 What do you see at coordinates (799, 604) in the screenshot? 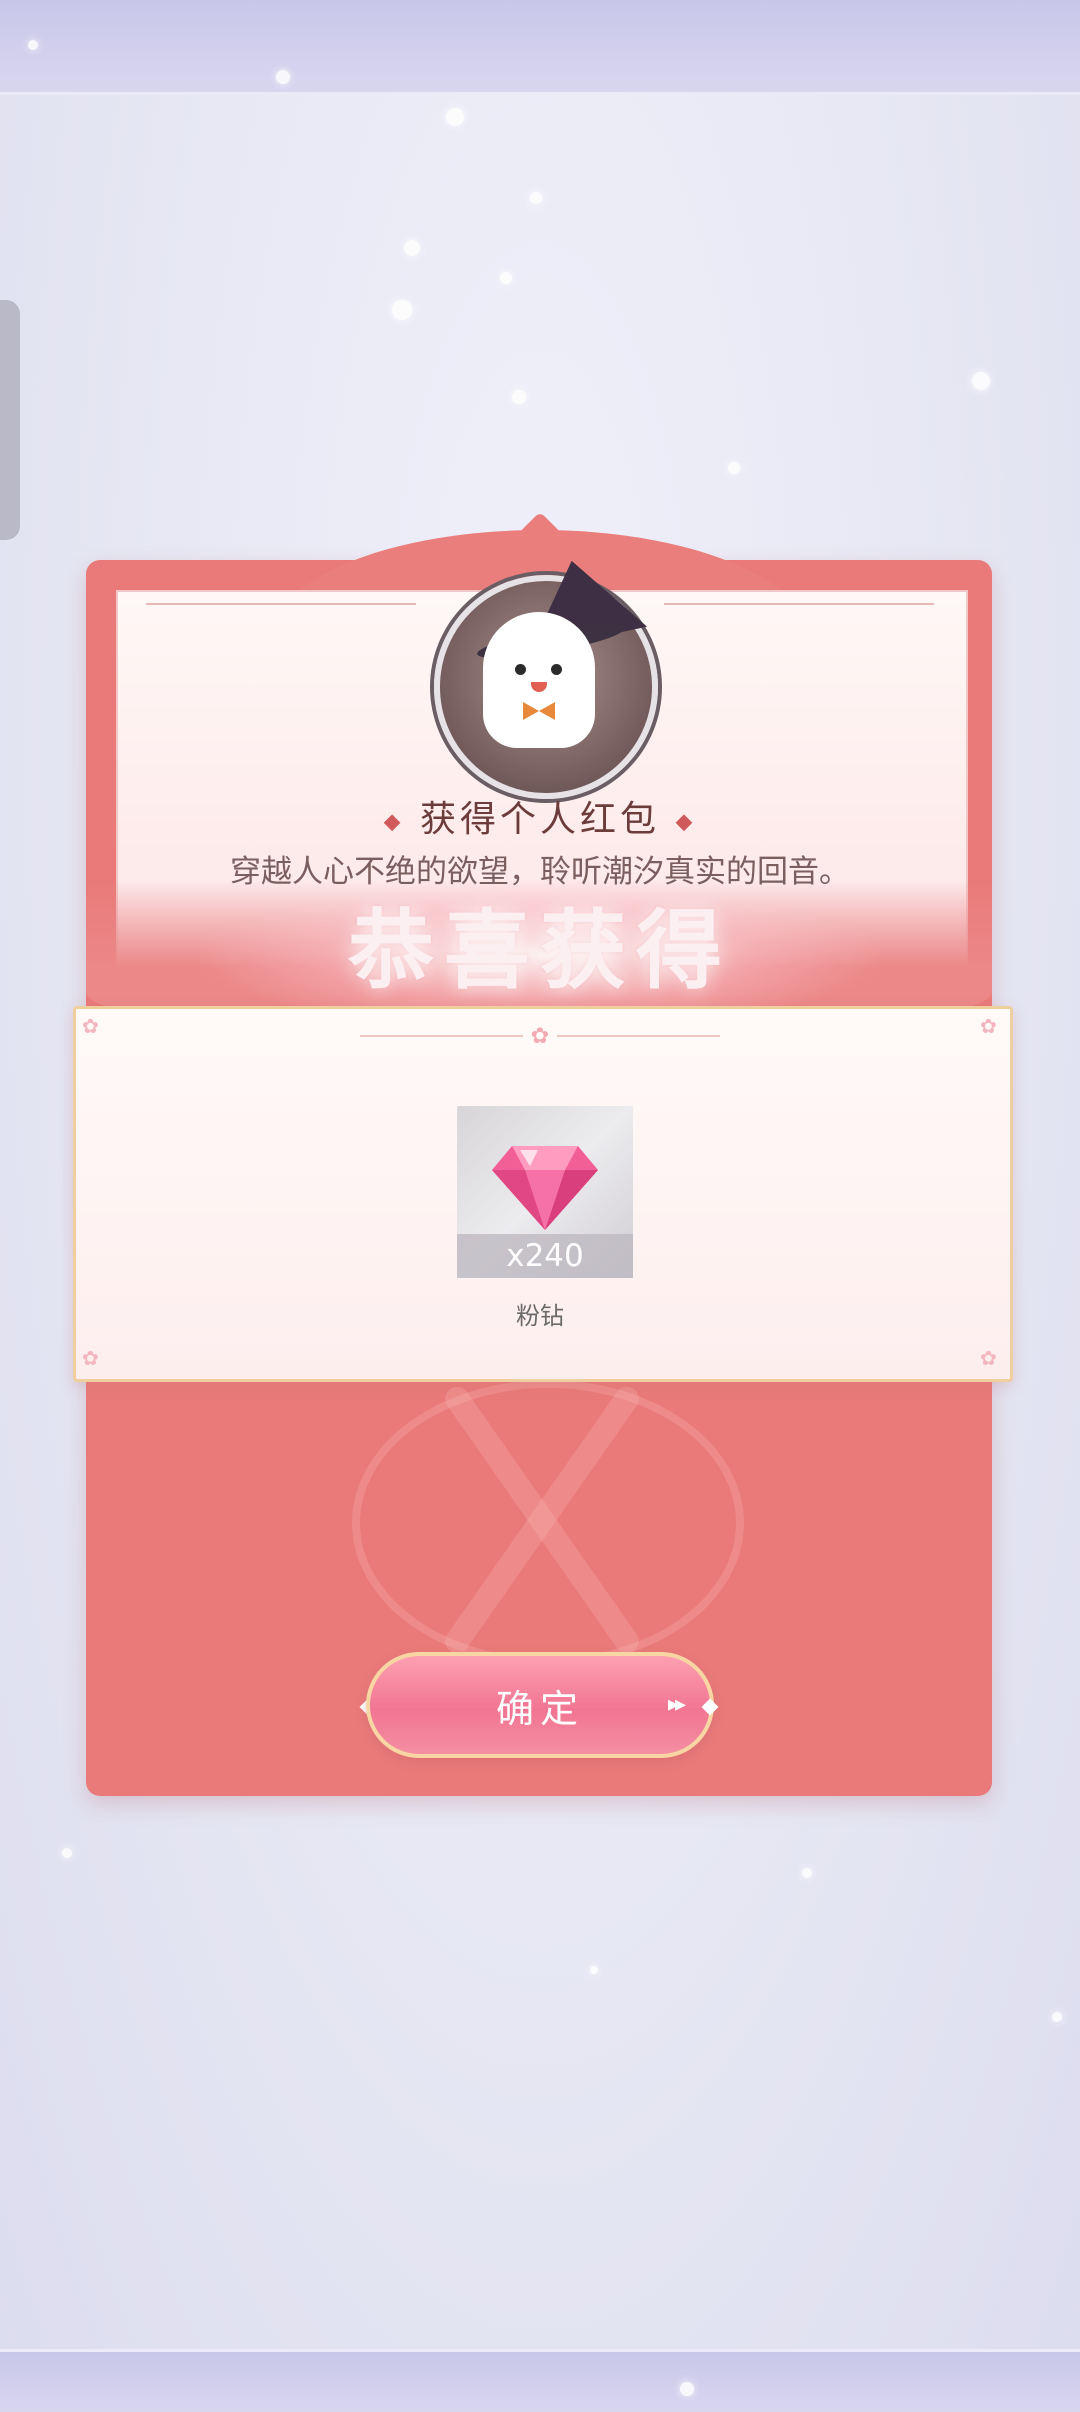
I see `letter-divider-right` at bounding box center [799, 604].